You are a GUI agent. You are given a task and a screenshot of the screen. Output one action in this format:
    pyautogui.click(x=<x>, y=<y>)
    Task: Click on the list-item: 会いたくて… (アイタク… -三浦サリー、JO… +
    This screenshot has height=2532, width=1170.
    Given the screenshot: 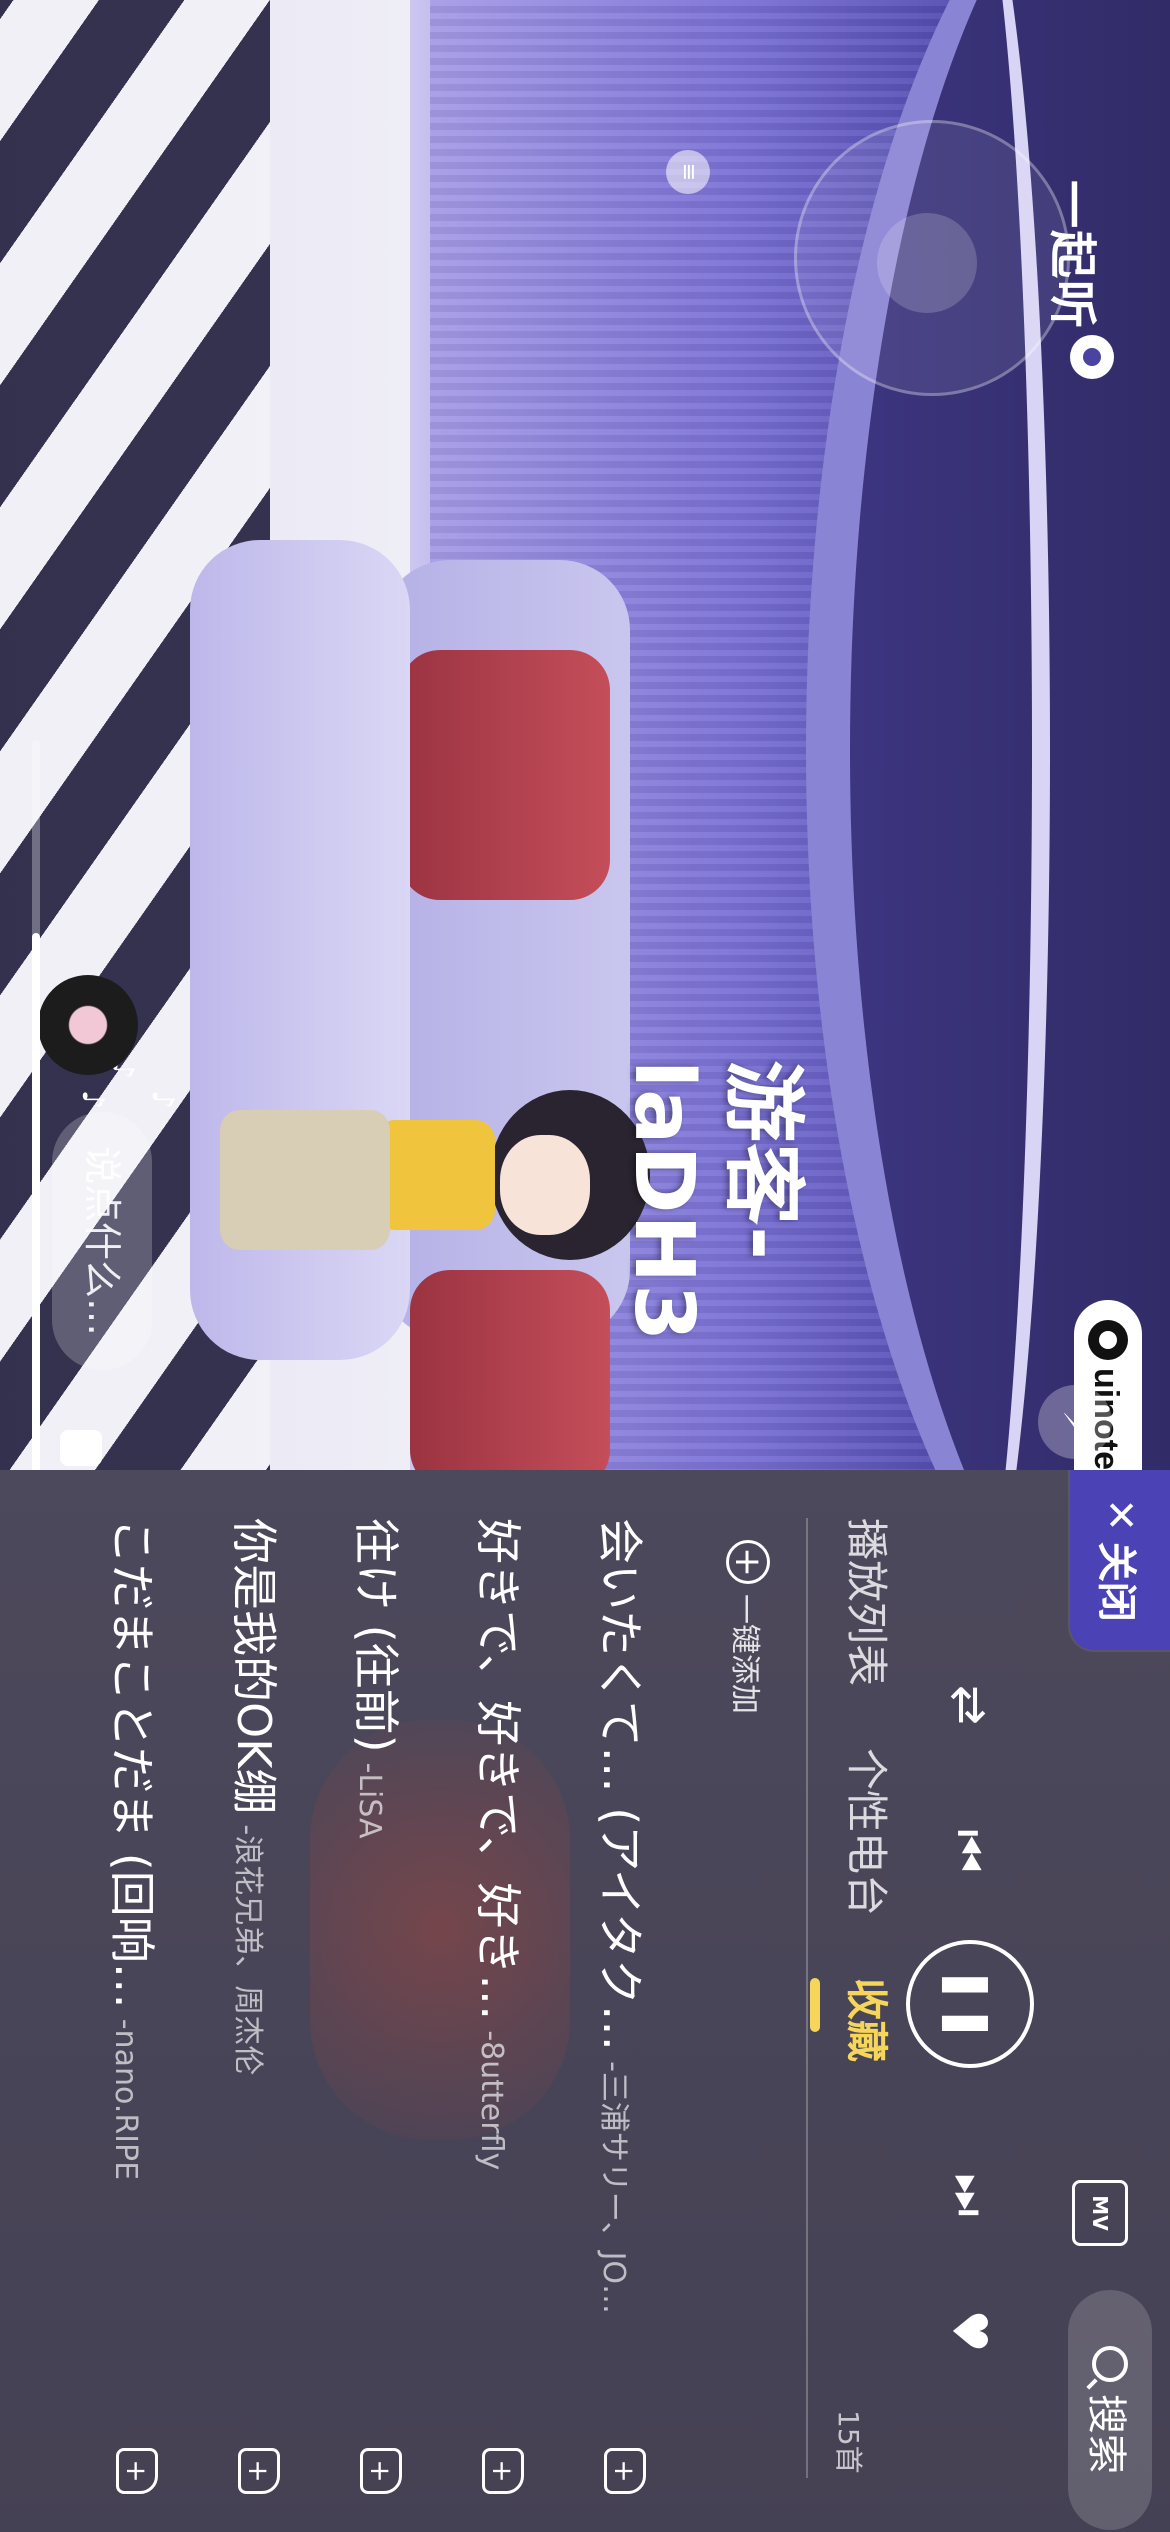 What is the action you would take?
    pyautogui.click(x=623, y=2018)
    